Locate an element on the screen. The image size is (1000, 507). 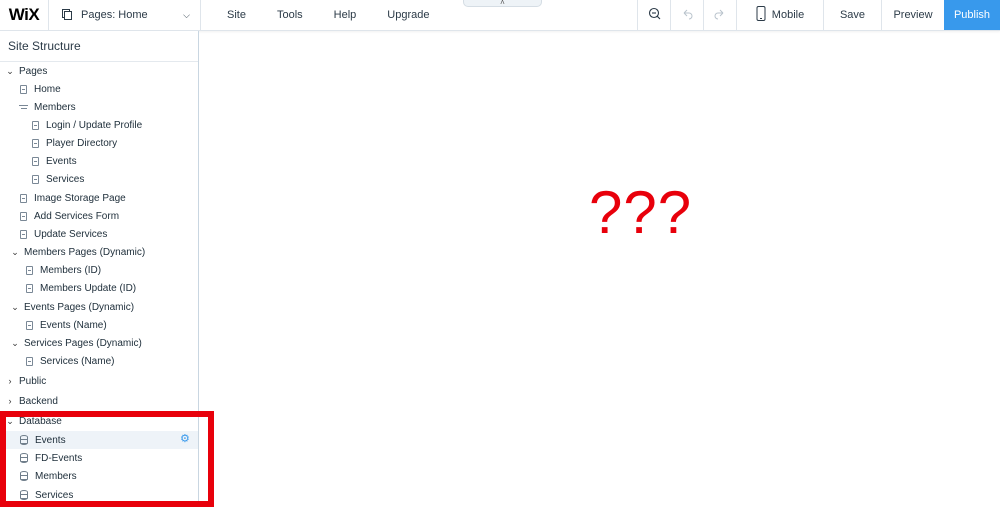
menu-site: Site is located at coordinates (236, 15).